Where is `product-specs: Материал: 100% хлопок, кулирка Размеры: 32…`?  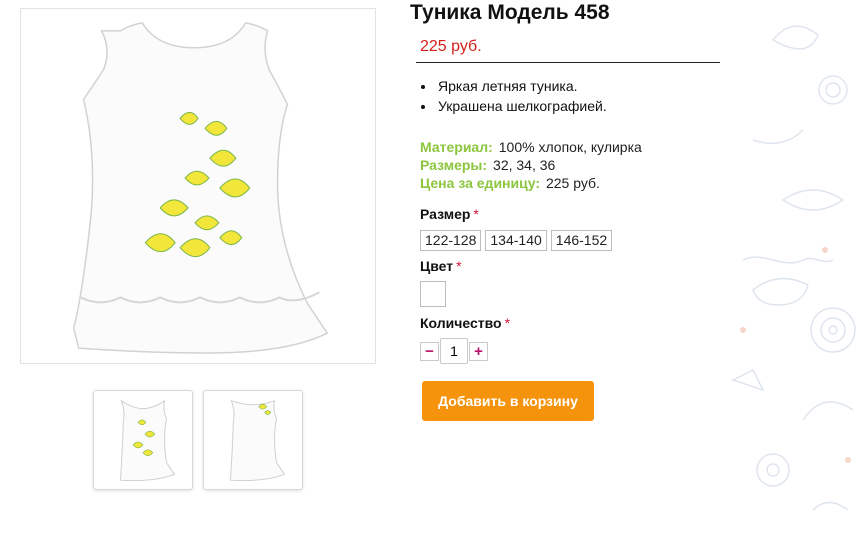
product-specs: Материал: 100% хлопок, кулирка Размеры: 32… is located at coordinates (531, 165).